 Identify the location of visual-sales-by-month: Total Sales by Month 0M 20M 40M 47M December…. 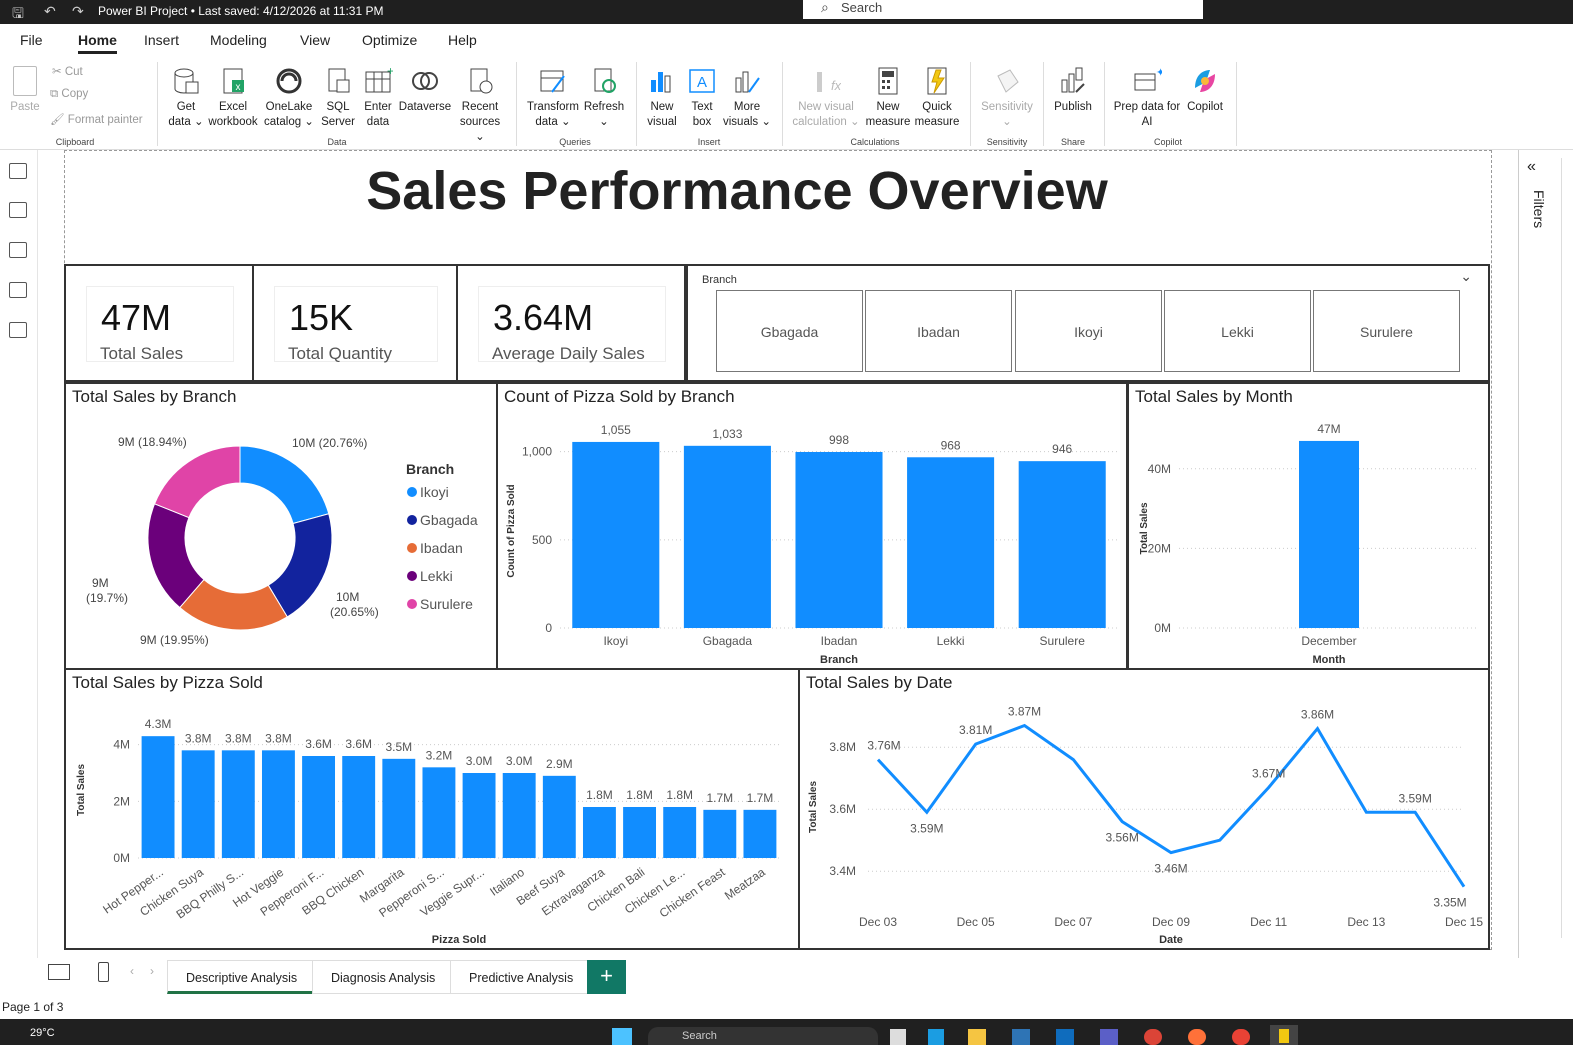
(1308, 526).